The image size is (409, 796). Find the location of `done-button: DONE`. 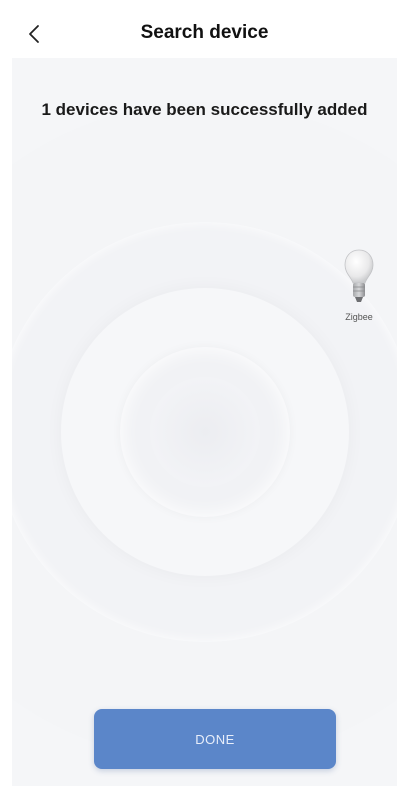

done-button: DONE is located at coordinates (215, 739).